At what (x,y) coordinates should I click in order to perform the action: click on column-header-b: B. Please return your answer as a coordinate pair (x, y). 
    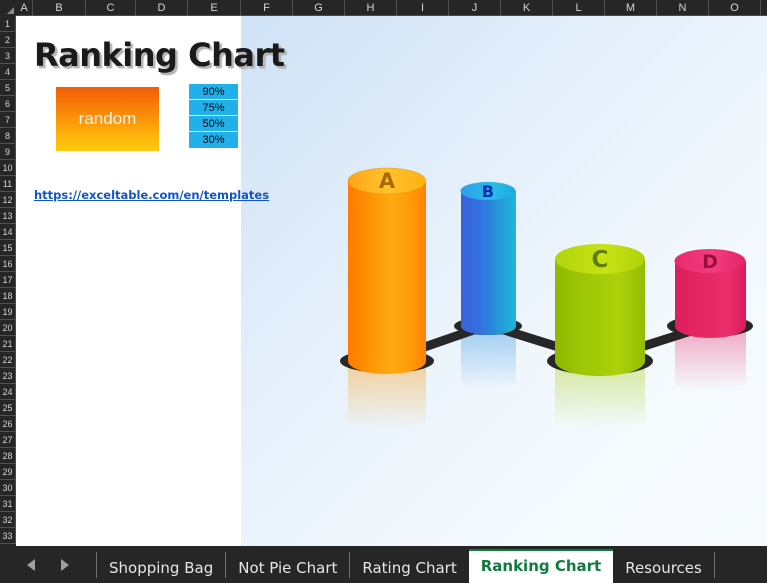
    Looking at the image, I should click on (59, 8).